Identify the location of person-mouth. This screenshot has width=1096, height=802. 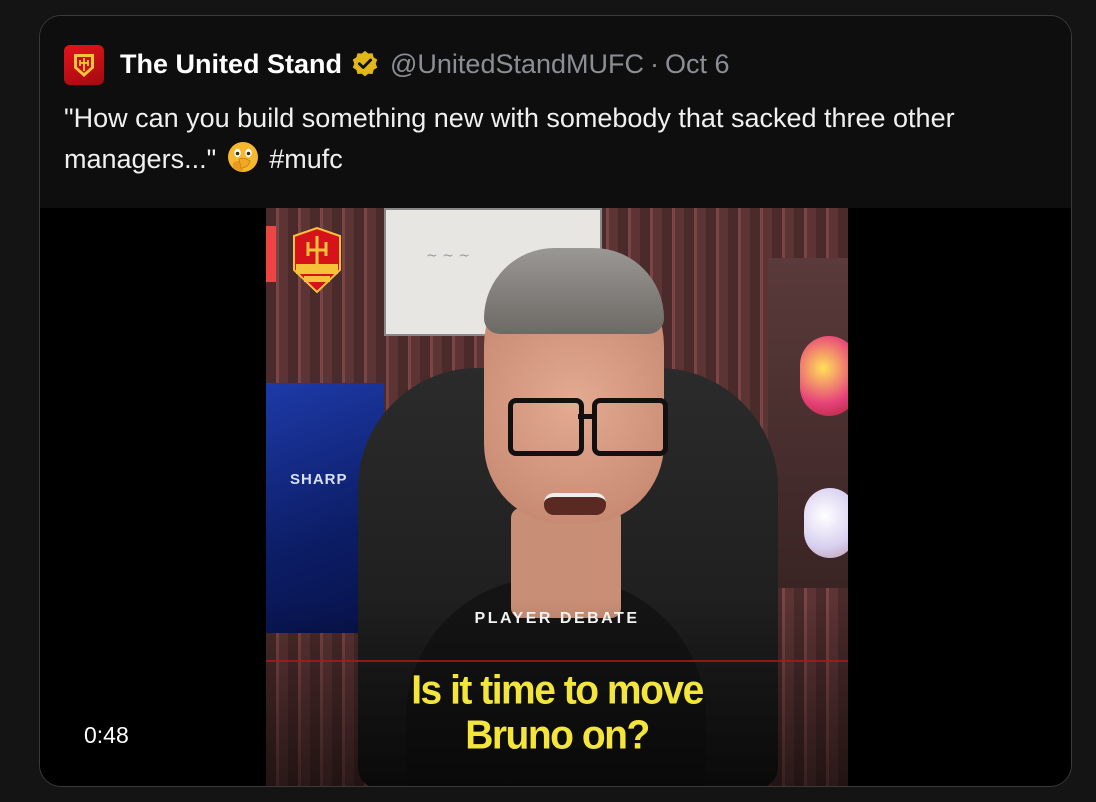
(575, 504).